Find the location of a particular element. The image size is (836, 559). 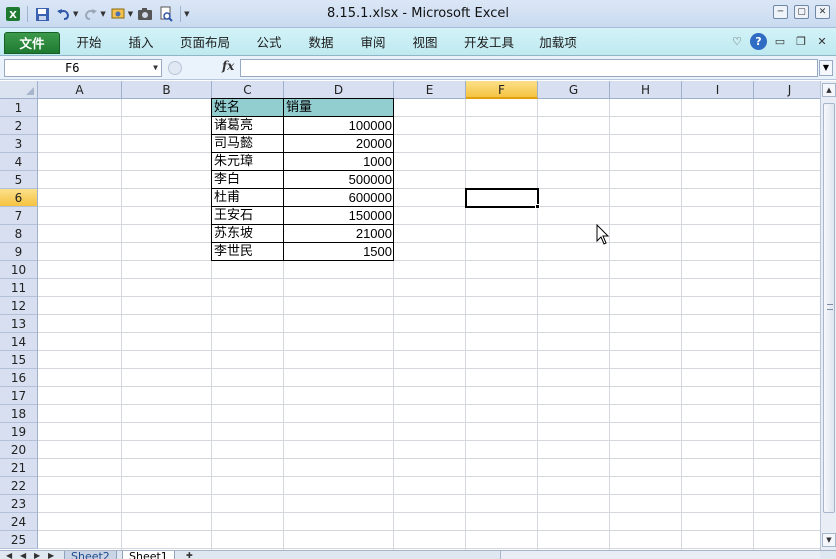

tab-formulas: 公式 is located at coordinates (269, 43).